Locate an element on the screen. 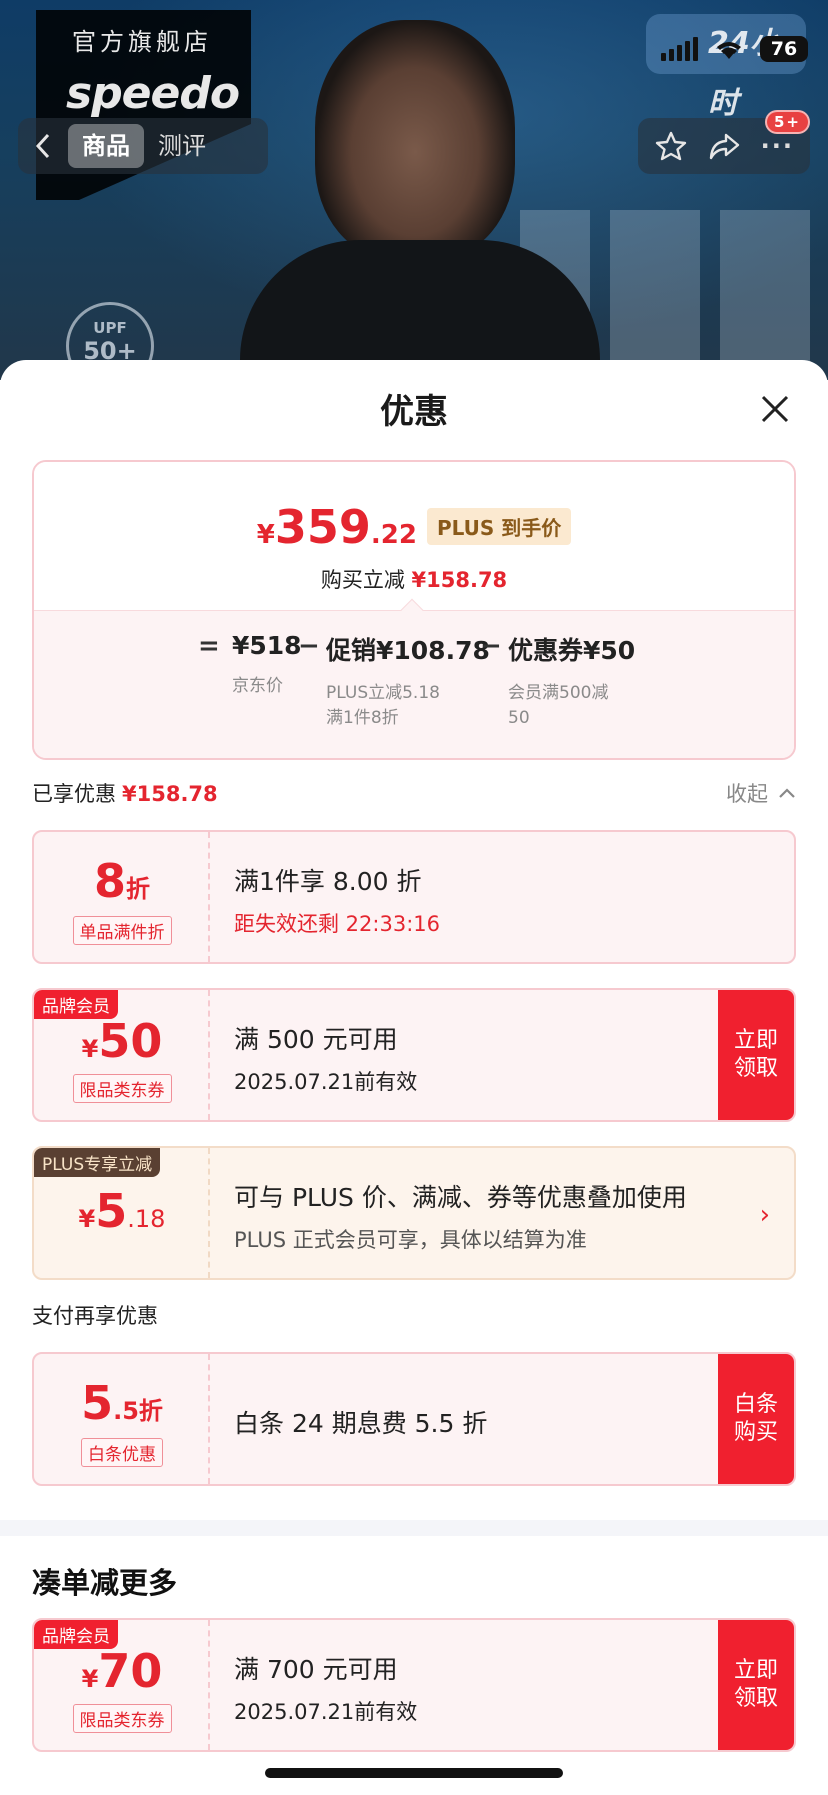 This screenshot has height=1795, width=828. value-suffix: 折 is located at coordinates (138, 889).